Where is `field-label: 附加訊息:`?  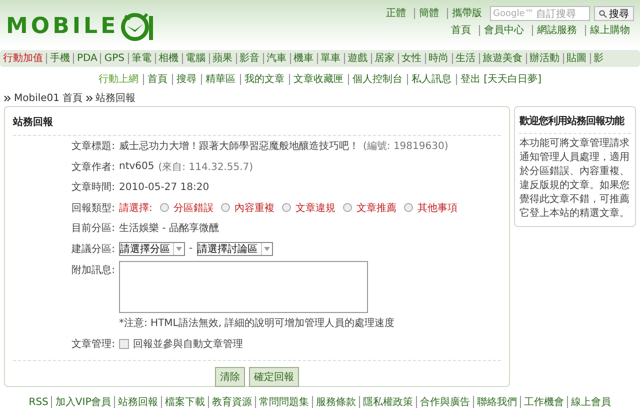 field-label: 附加訊息: is located at coordinates (92, 270).